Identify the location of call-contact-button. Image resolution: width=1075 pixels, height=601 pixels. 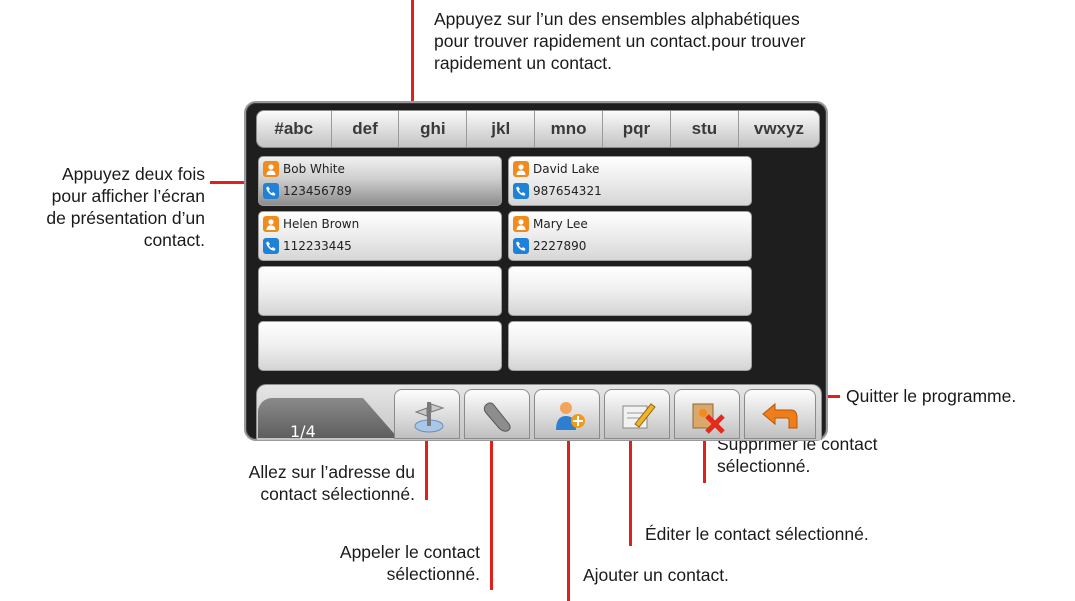
(497, 414).